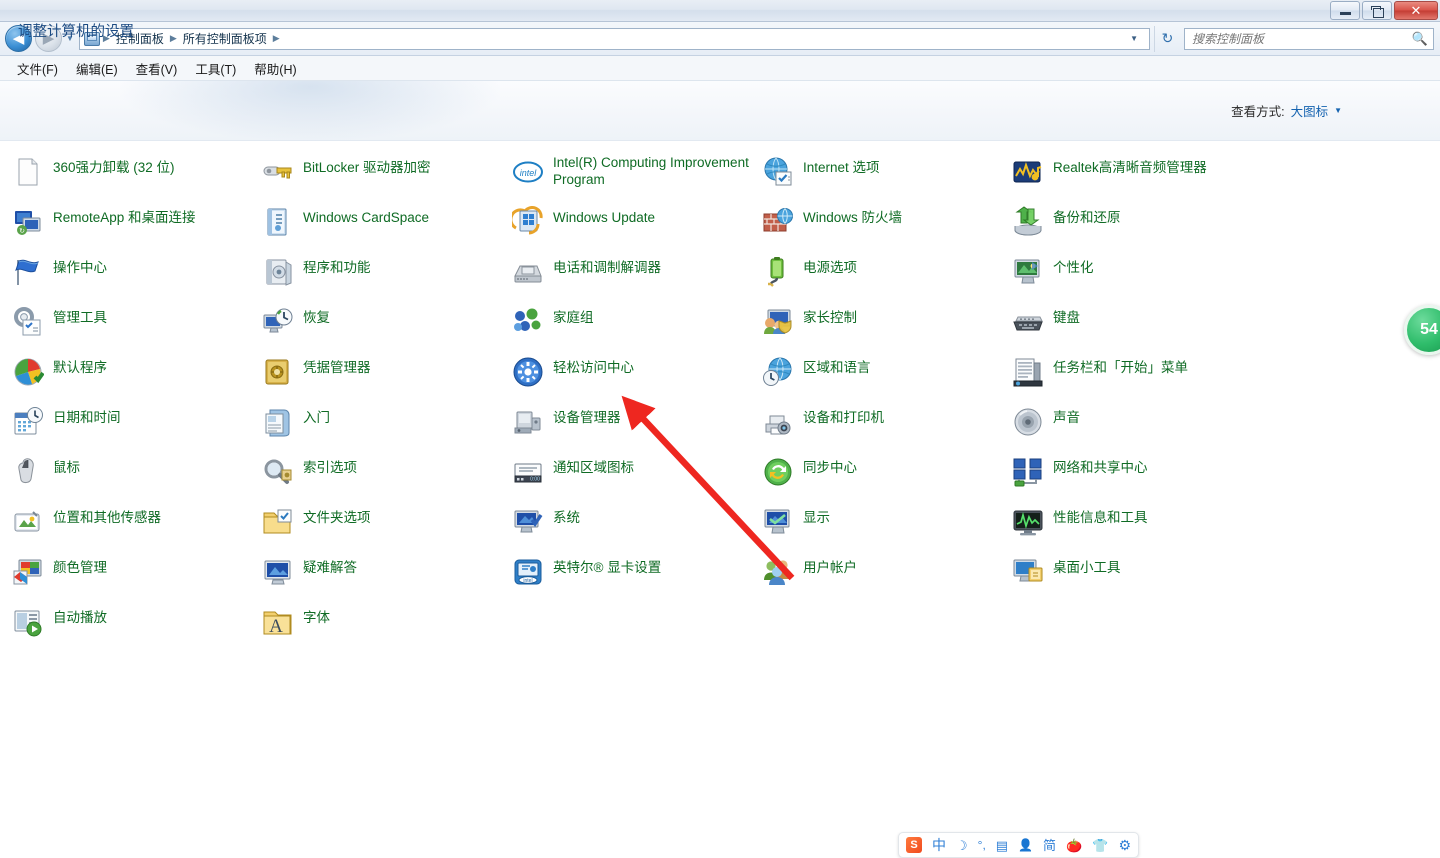 The width and height of the screenshot is (1440, 858). I want to click on taskbar-startmenu-icon, so click(1028, 372).